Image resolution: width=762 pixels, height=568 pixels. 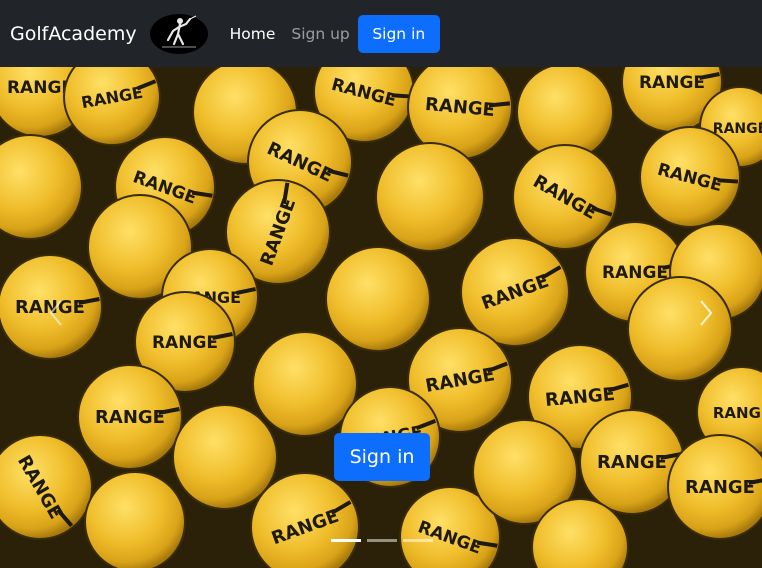 What do you see at coordinates (382, 457) in the screenshot?
I see `caption-signin-button: Sign in` at bounding box center [382, 457].